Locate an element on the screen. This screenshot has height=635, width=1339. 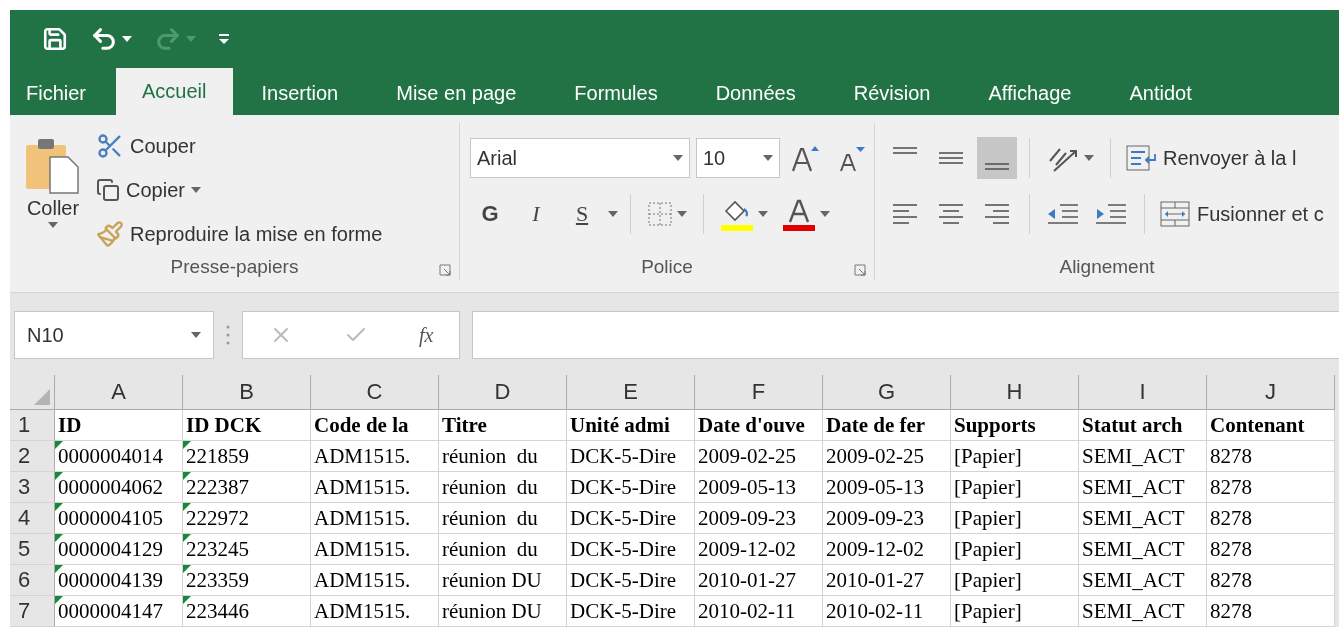
row-header: 1 is located at coordinates (32, 425).